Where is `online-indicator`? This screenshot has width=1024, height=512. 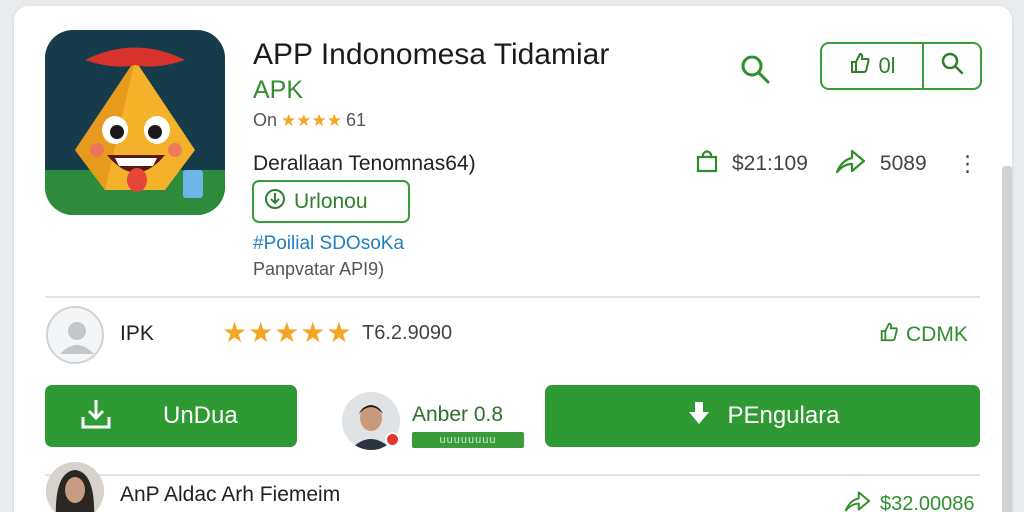
online-indicator is located at coordinates (392, 439).